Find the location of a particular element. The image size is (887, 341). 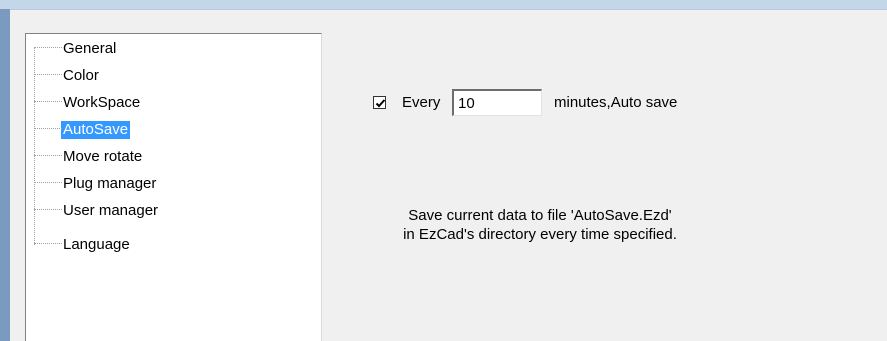

window-frame-left is located at coordinates (5, 170).